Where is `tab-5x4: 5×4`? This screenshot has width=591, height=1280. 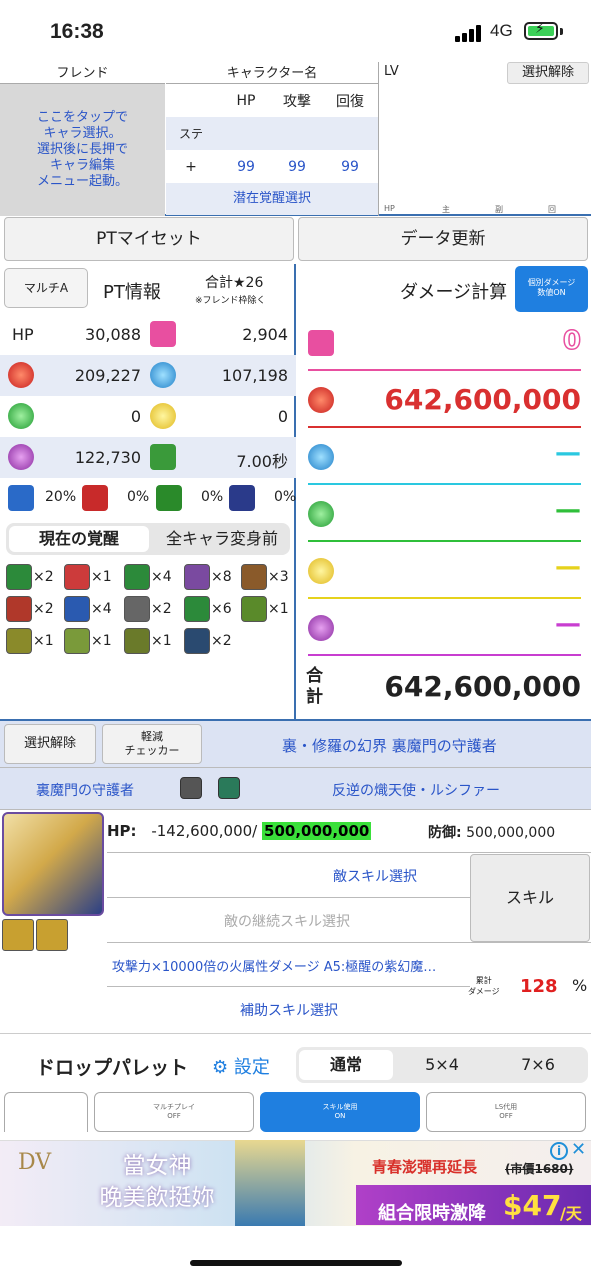 tab-5x4: 5×4 is located at coordinates (442, 1065).